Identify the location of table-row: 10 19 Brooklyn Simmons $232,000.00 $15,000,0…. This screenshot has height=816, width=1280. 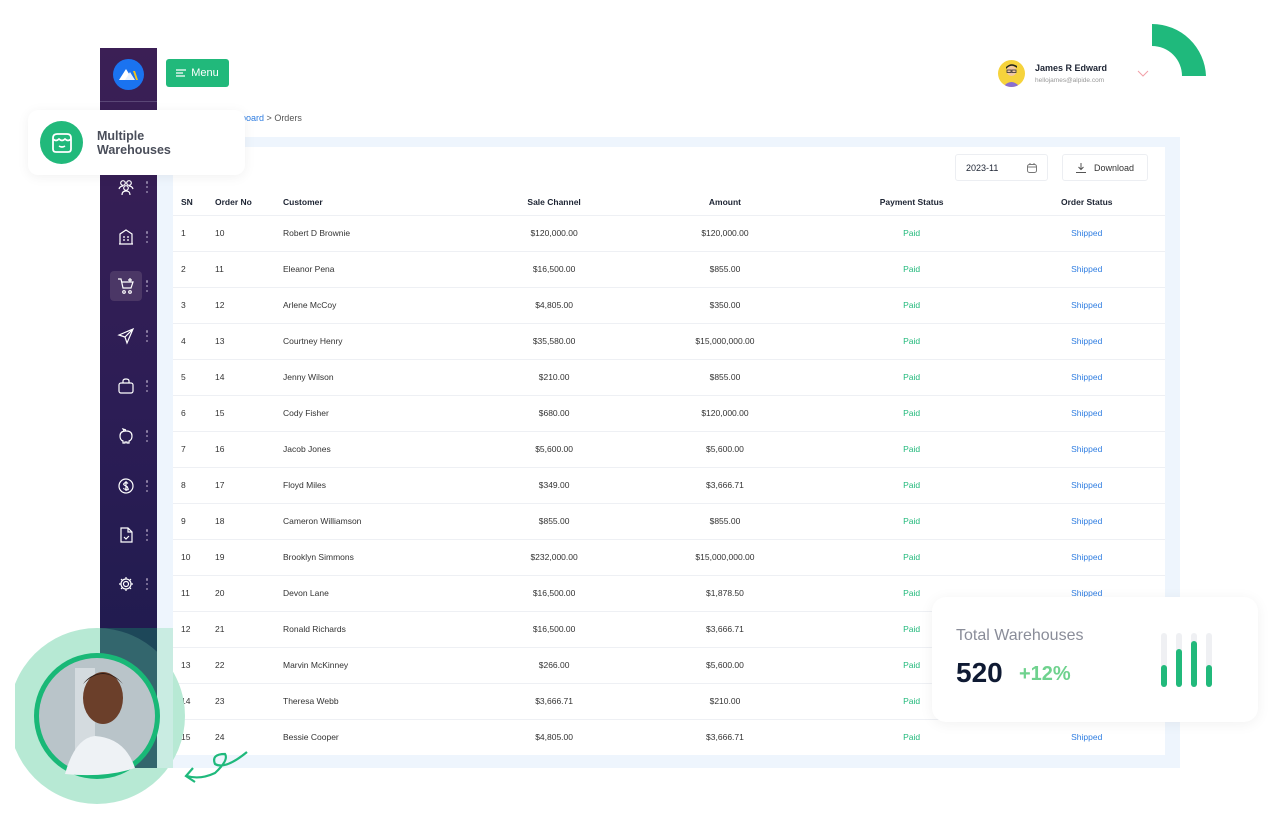
(669, 556).